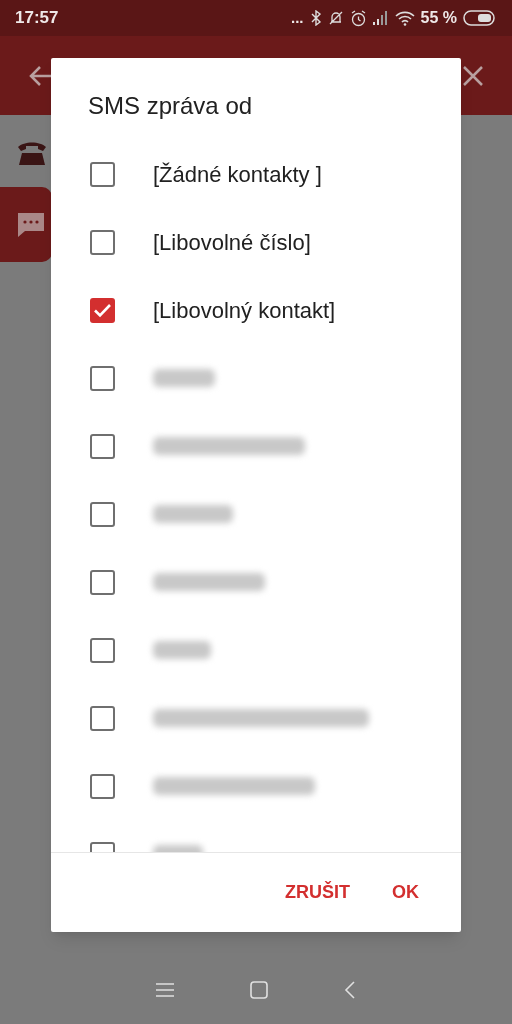 Image resolution: width=512 pixels, height=1024 pixels. I want to click on cancel-button: ZRUŠIT, so click(317, 892).